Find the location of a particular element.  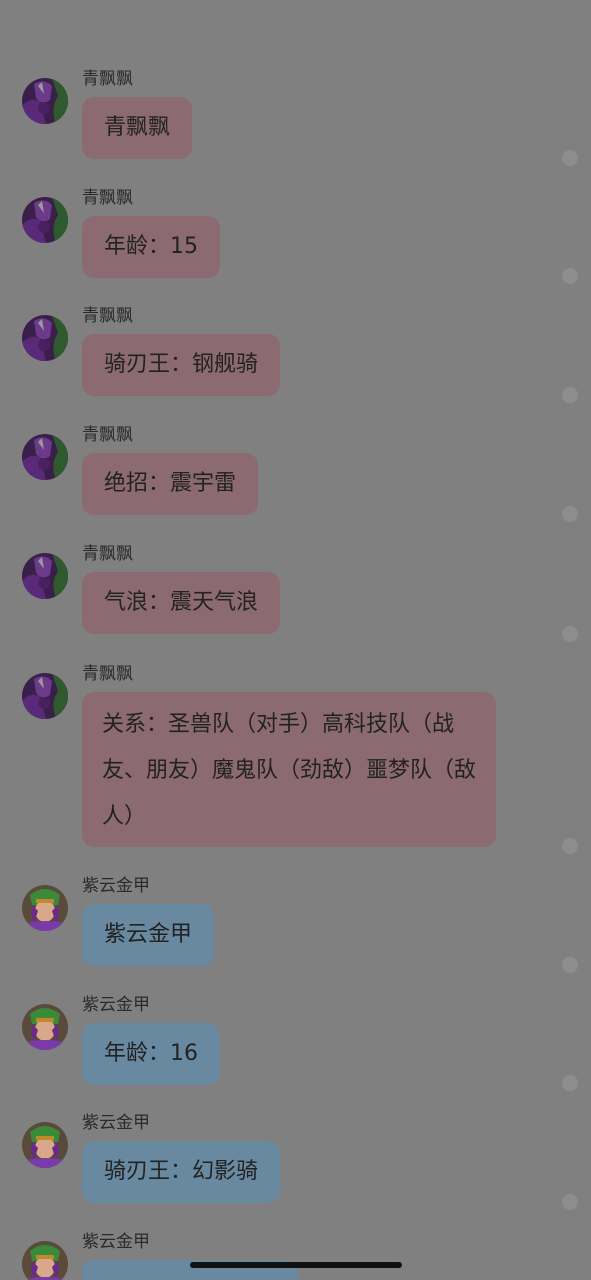

message-bubble: 骑刃王：钢舰骑 is located at coordinates (181, 365).